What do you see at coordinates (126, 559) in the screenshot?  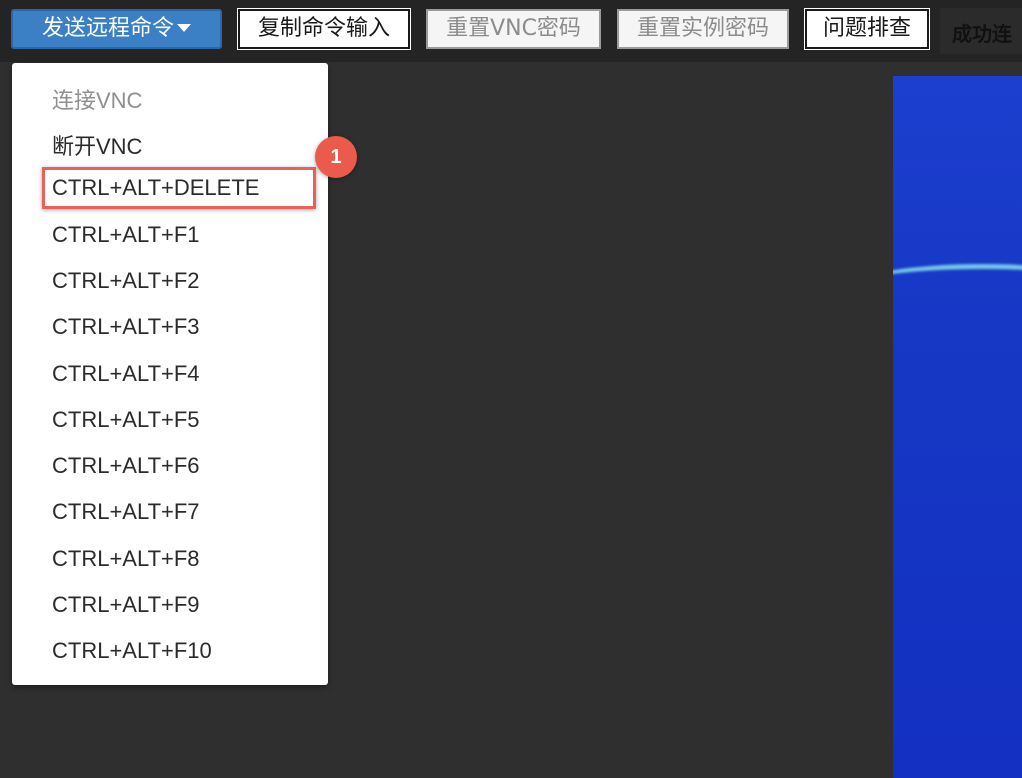 I see `menu-item-ctrl-alt-f8: CTRL+ALT+F8` at bounding box center [126, 559].